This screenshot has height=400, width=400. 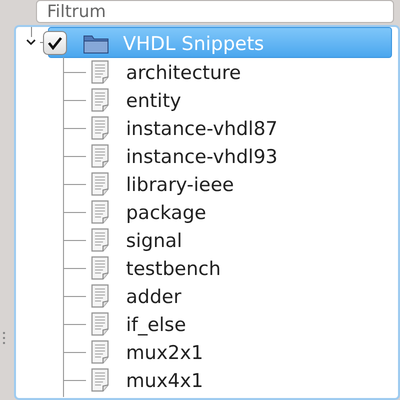 I want to click on checkbox, so click(x=55, y=43).